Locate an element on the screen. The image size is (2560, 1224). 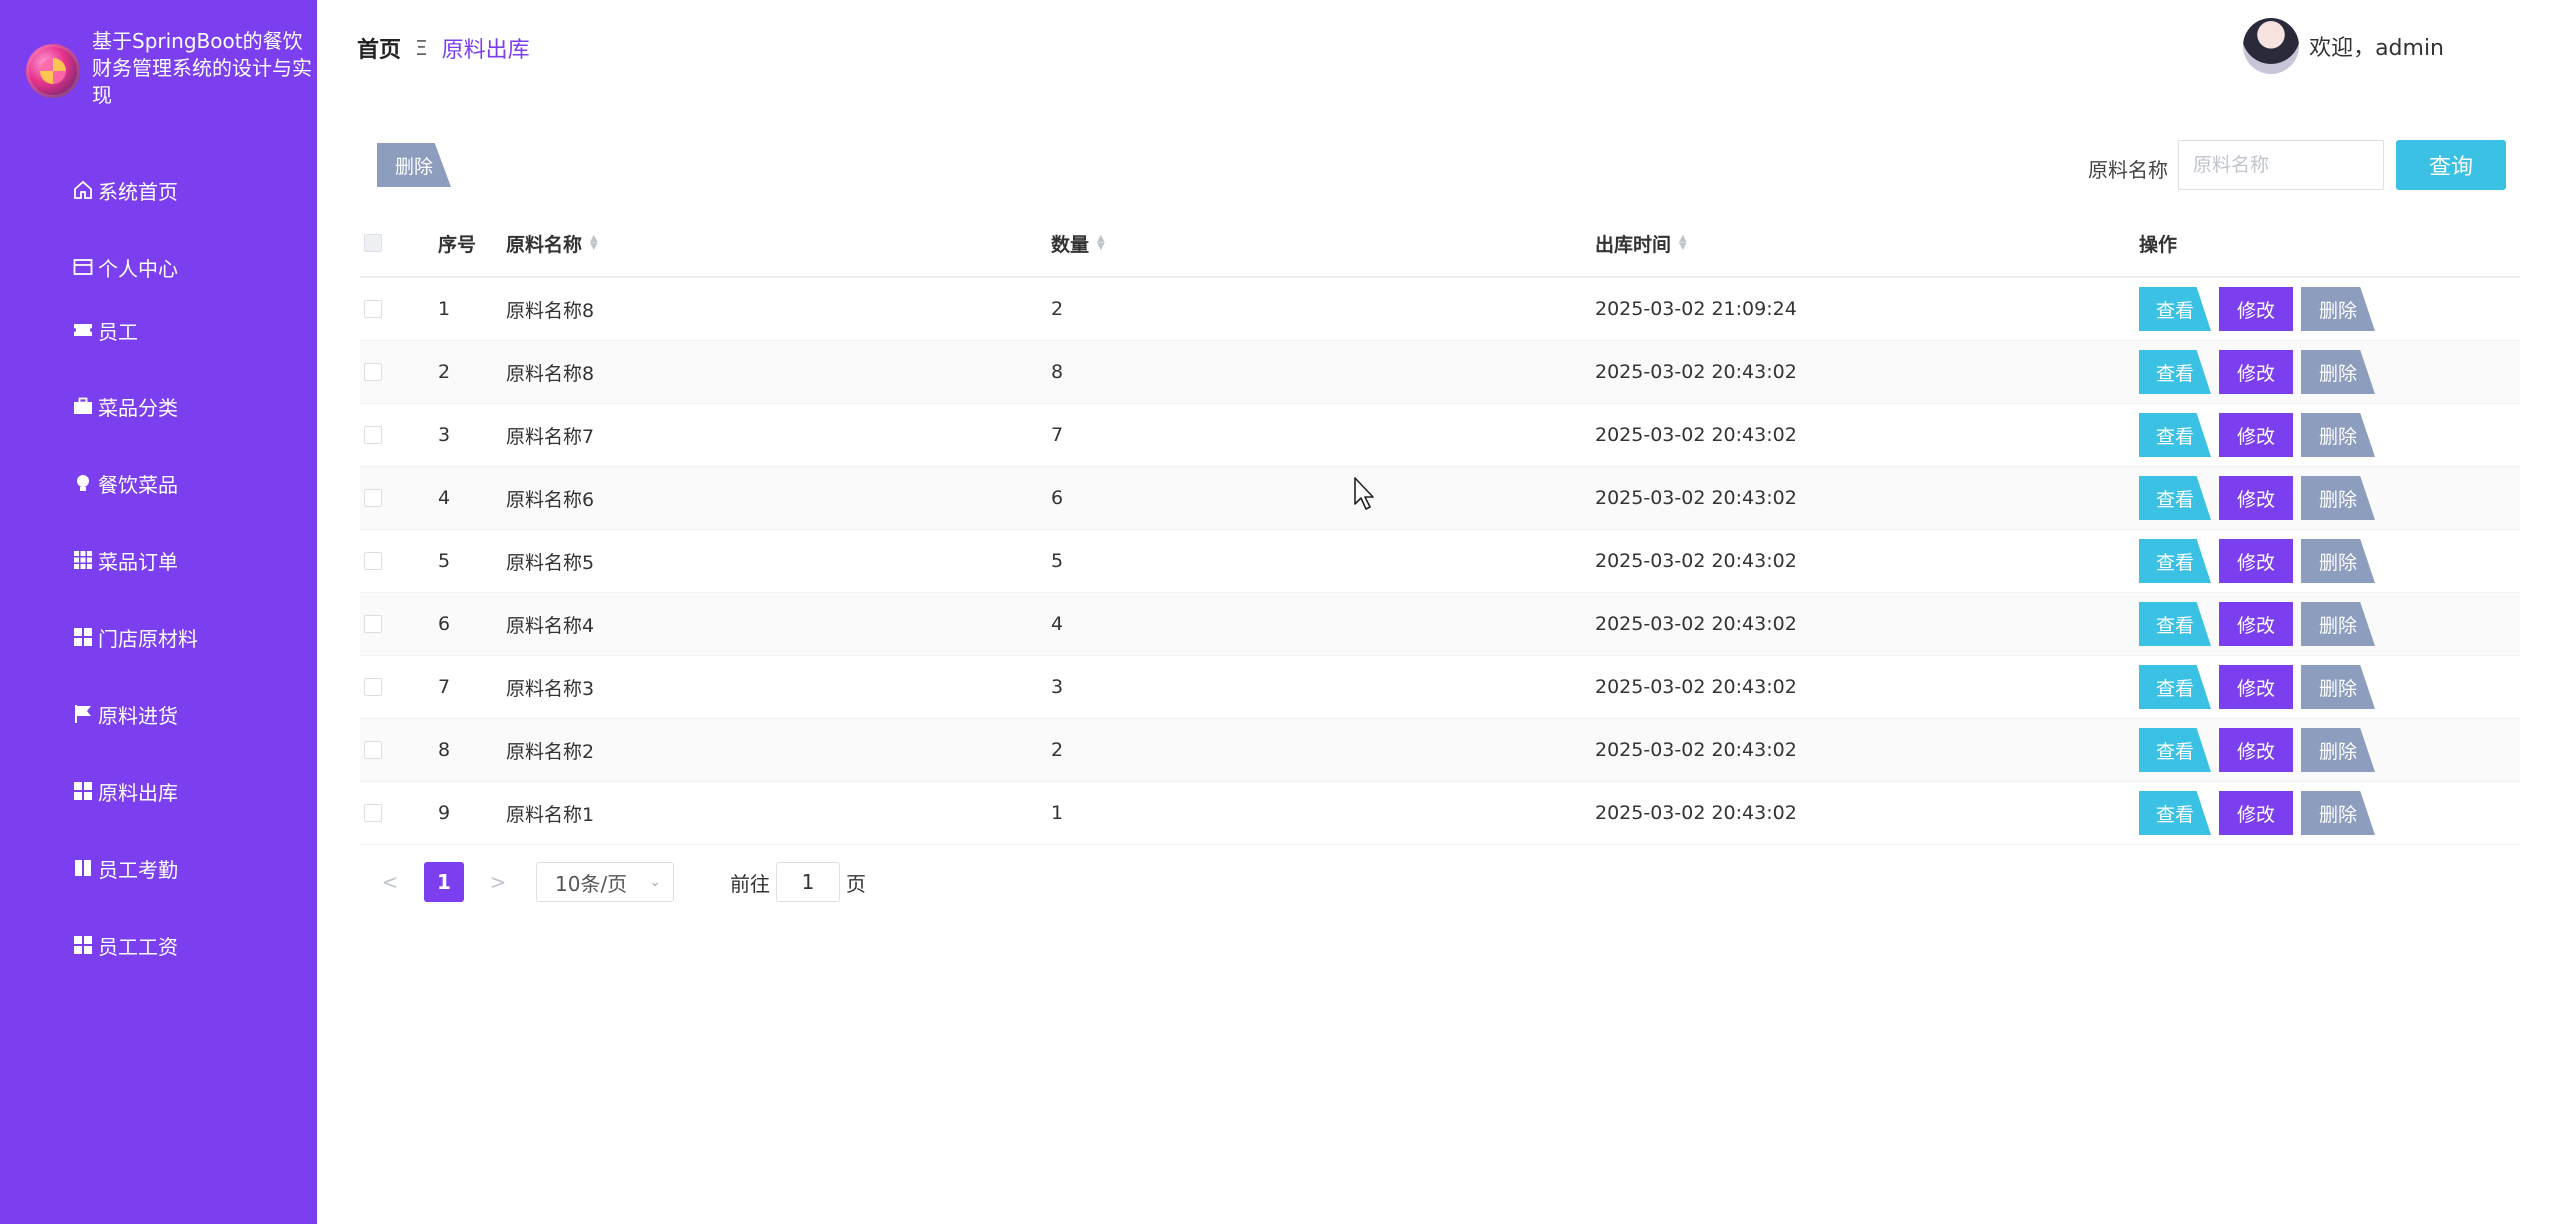
briefcase-icon is located at coordinates (83, 406).